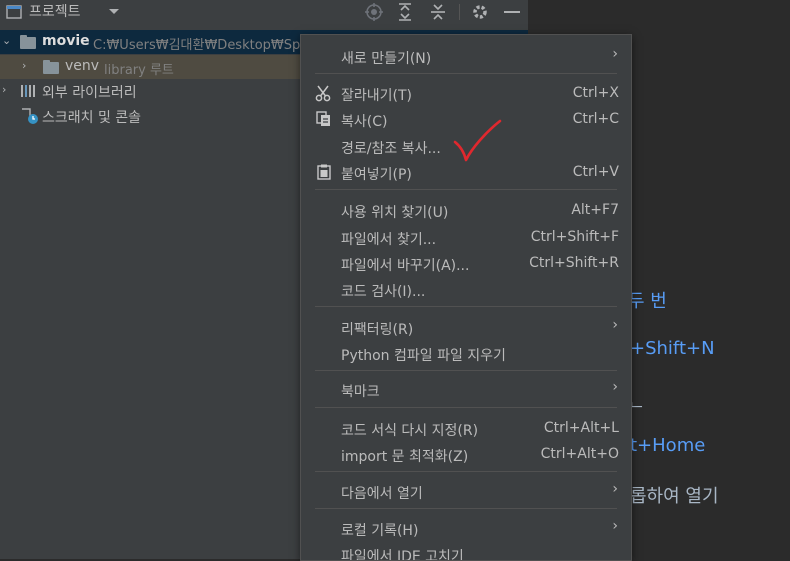 The height and width of the screenshot is (561, 790). I want to click on menu-item-label: 잘라내기(T), so click(376, 96).